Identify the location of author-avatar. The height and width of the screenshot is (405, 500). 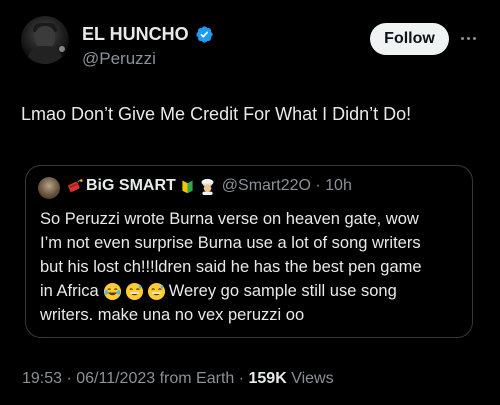
(45, 40).